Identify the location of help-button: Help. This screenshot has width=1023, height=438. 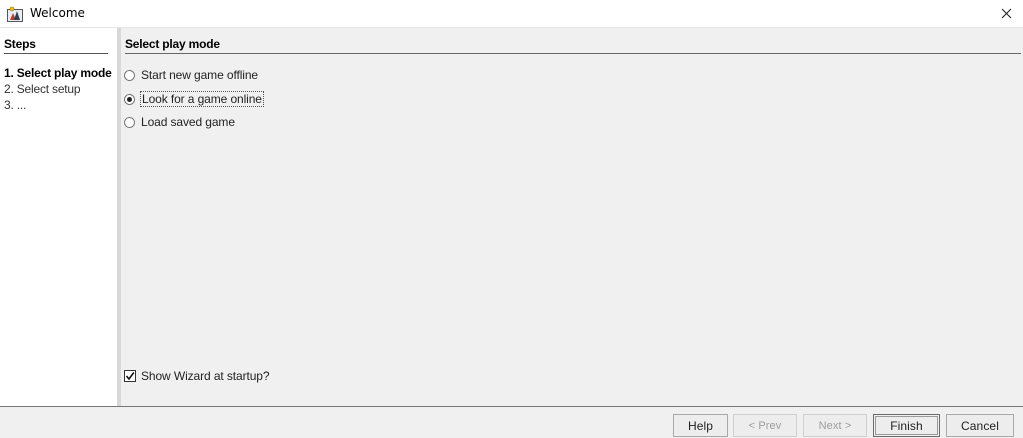
(700, 425).